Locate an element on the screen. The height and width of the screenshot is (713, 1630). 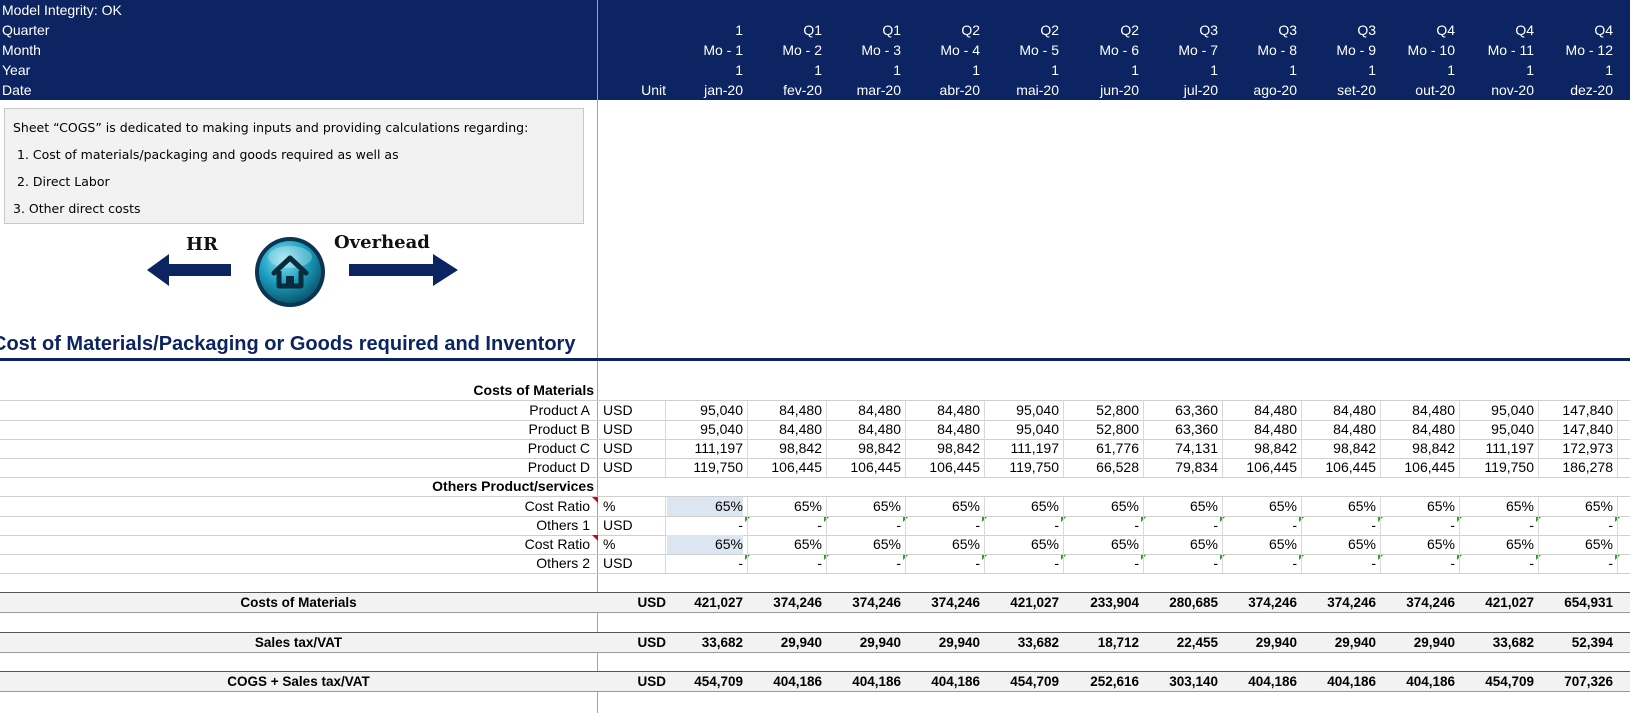
nav-overhead-button: Overhead is located at coordinates (398, 259).